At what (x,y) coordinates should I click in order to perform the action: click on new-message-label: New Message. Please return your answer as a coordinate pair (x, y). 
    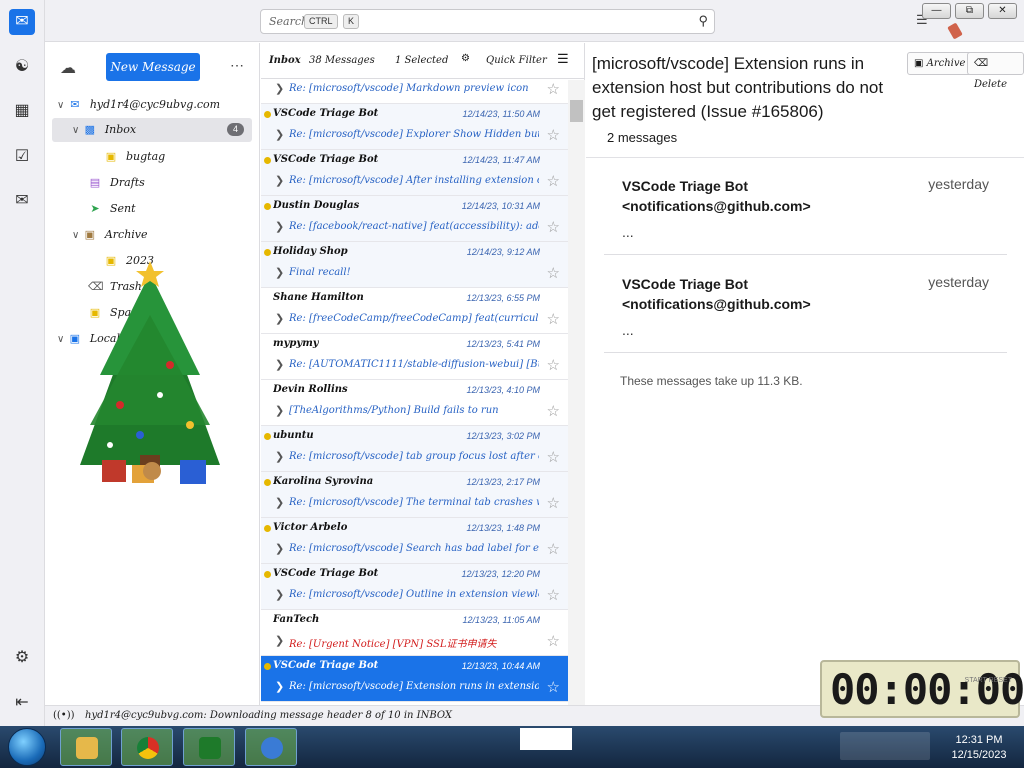
    Looking at the image, I should click on (153, 67).